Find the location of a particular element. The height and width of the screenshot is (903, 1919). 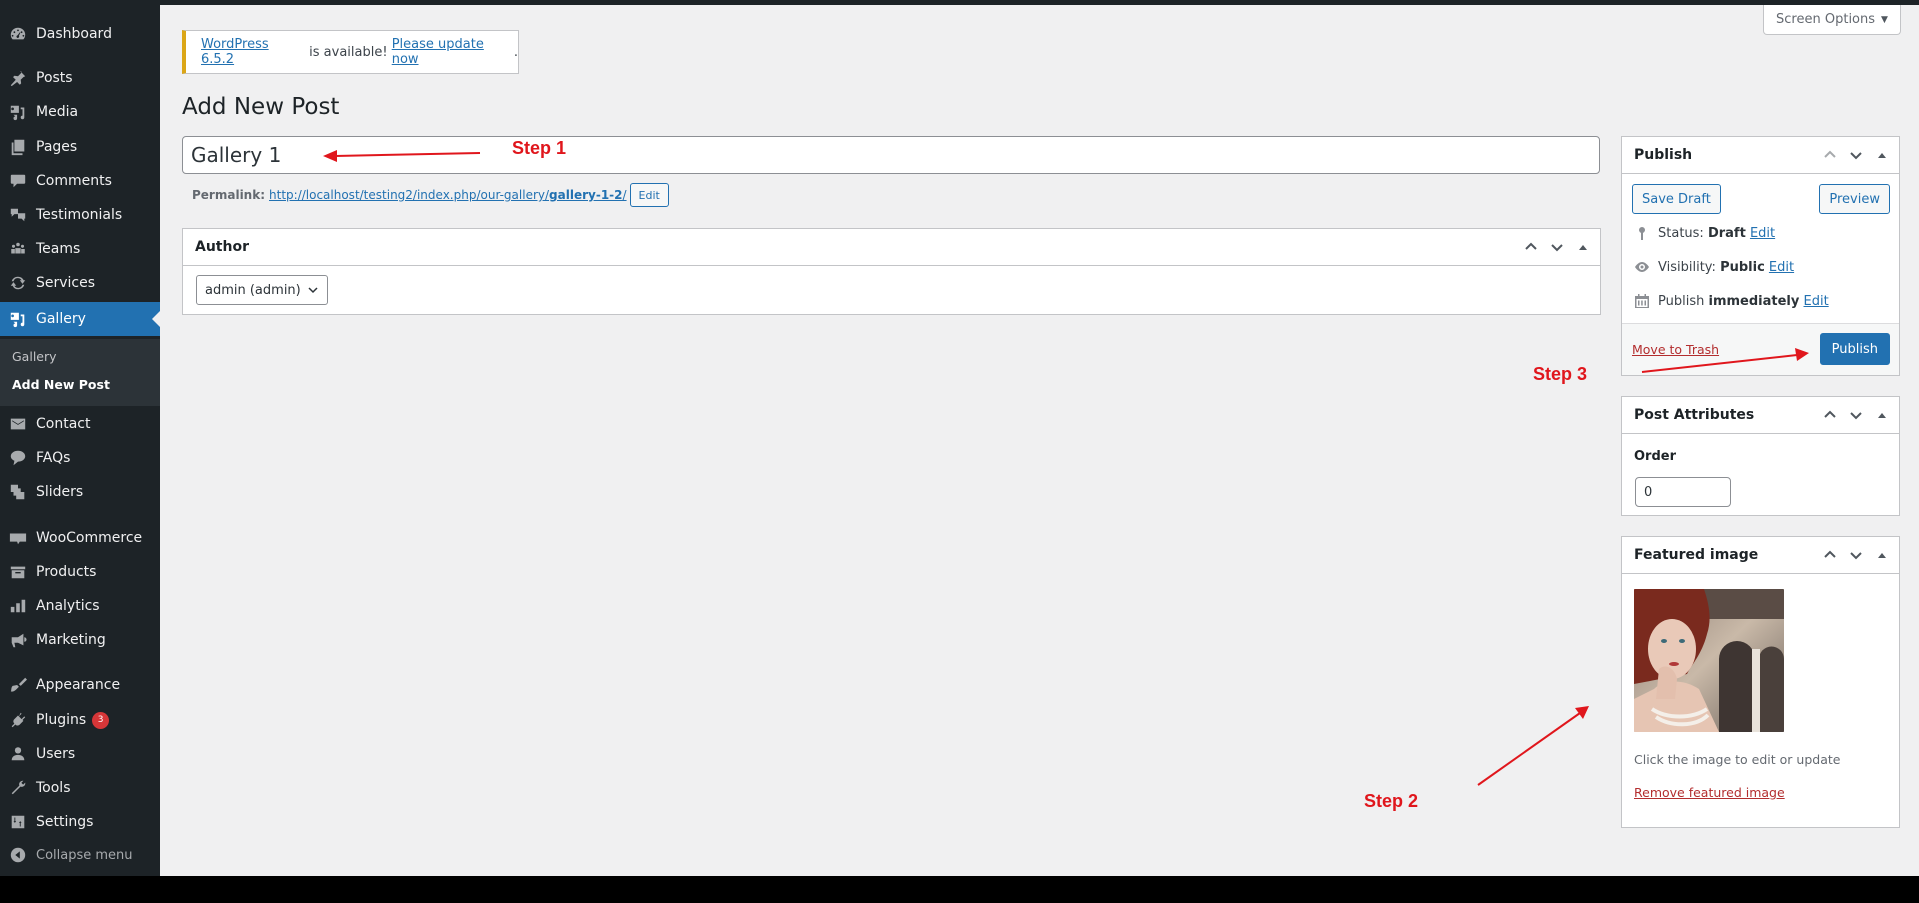

featured-image-thumbnail is located at coordinates (1709, 660).